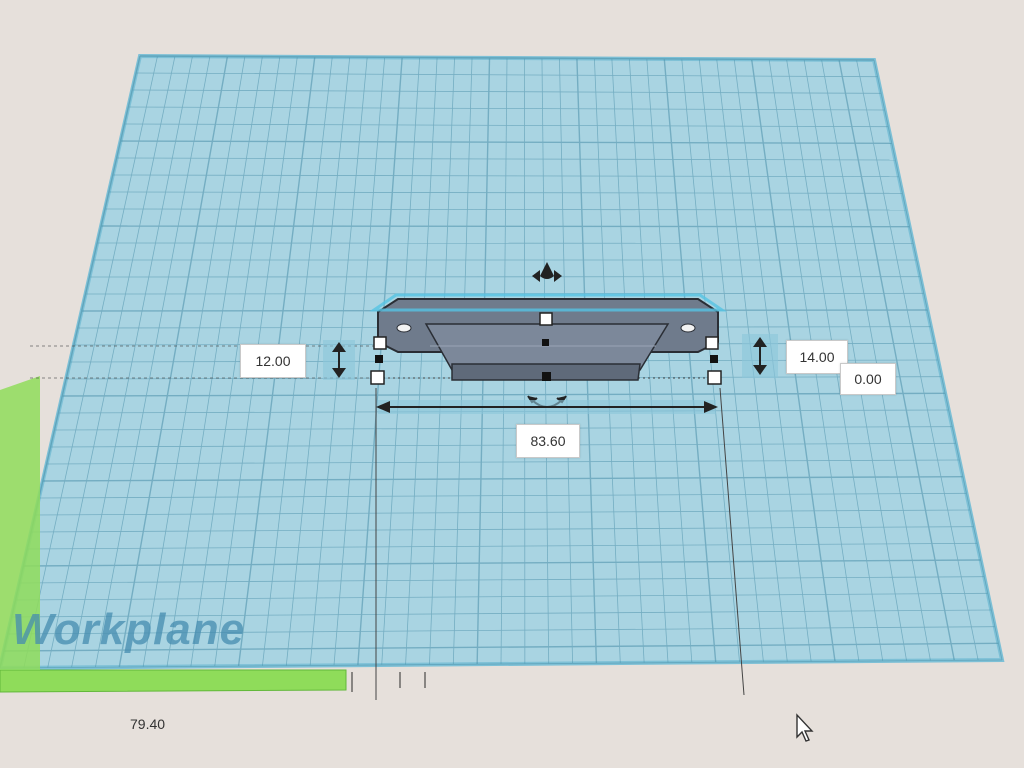 The image size is (1024, 768). Describe the element at coordinates (388, 682) in the screenshot. I see `ruler-ticks` at that location.